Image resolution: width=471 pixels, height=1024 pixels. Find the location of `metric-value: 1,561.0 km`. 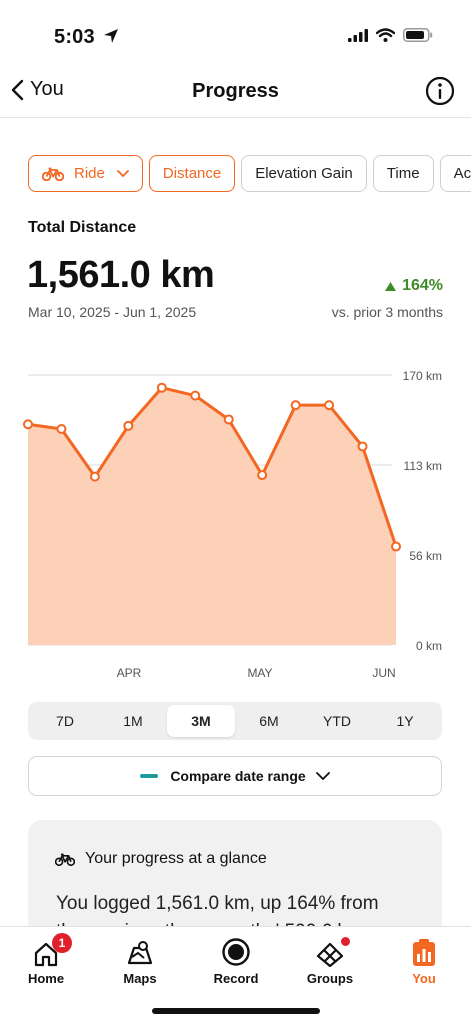

metric-value: 1,561.0 km is located at coordinates (121, 275).